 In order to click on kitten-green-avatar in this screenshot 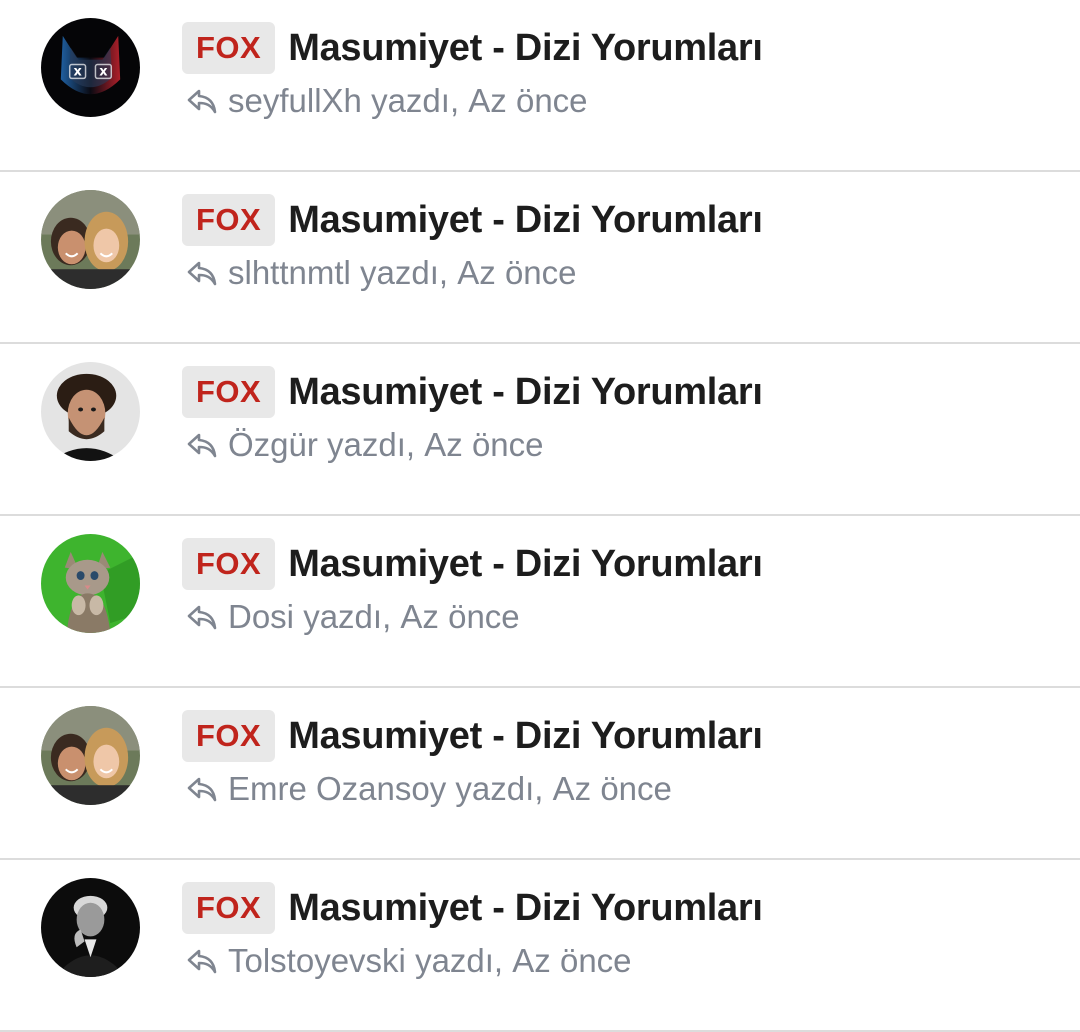, I will do `click(90, 583)`.